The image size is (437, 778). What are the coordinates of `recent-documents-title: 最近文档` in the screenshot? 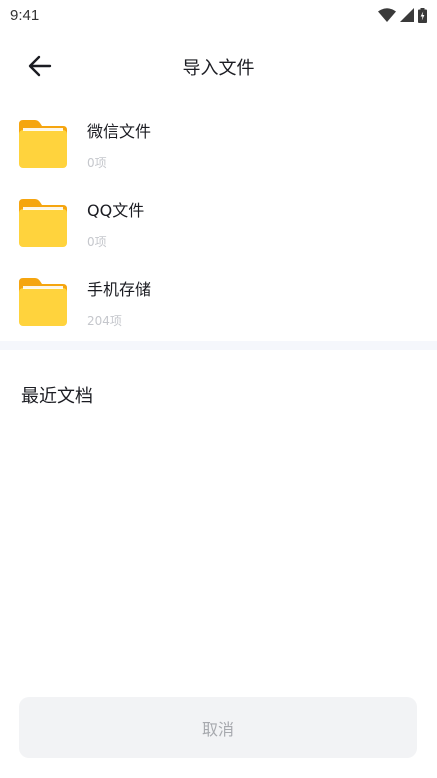 It's located at (57, 396).